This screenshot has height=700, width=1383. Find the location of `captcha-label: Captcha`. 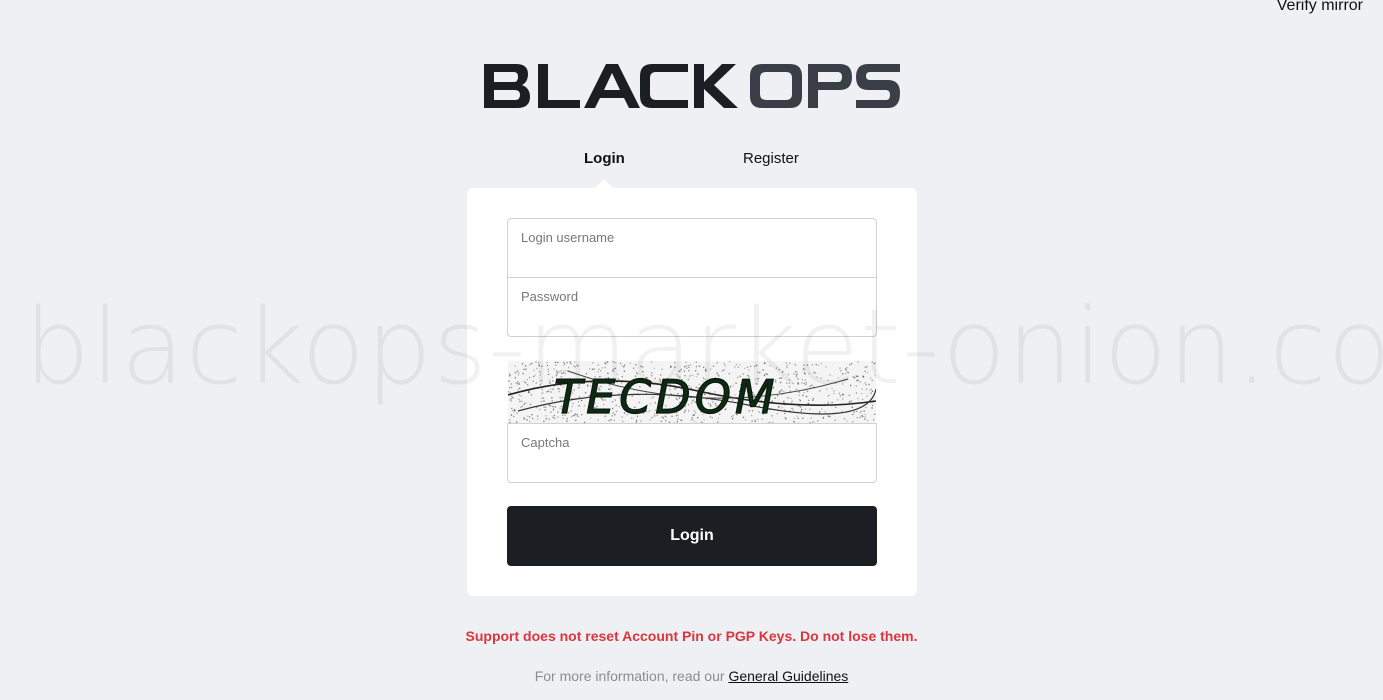

captcha-label: Captcha is located at coordinates (545, 442).